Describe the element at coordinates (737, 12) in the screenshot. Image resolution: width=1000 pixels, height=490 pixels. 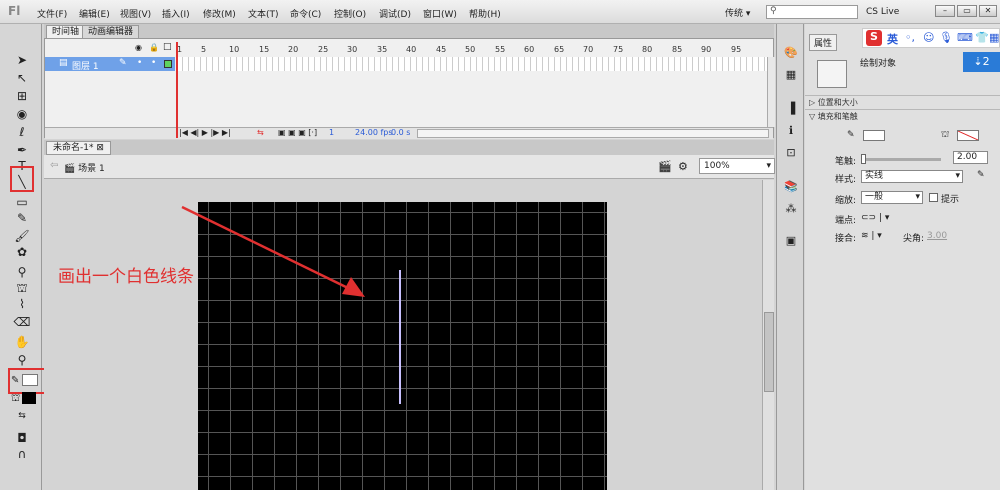
I see `workspace-switcher: 传统 ▾` at that location.